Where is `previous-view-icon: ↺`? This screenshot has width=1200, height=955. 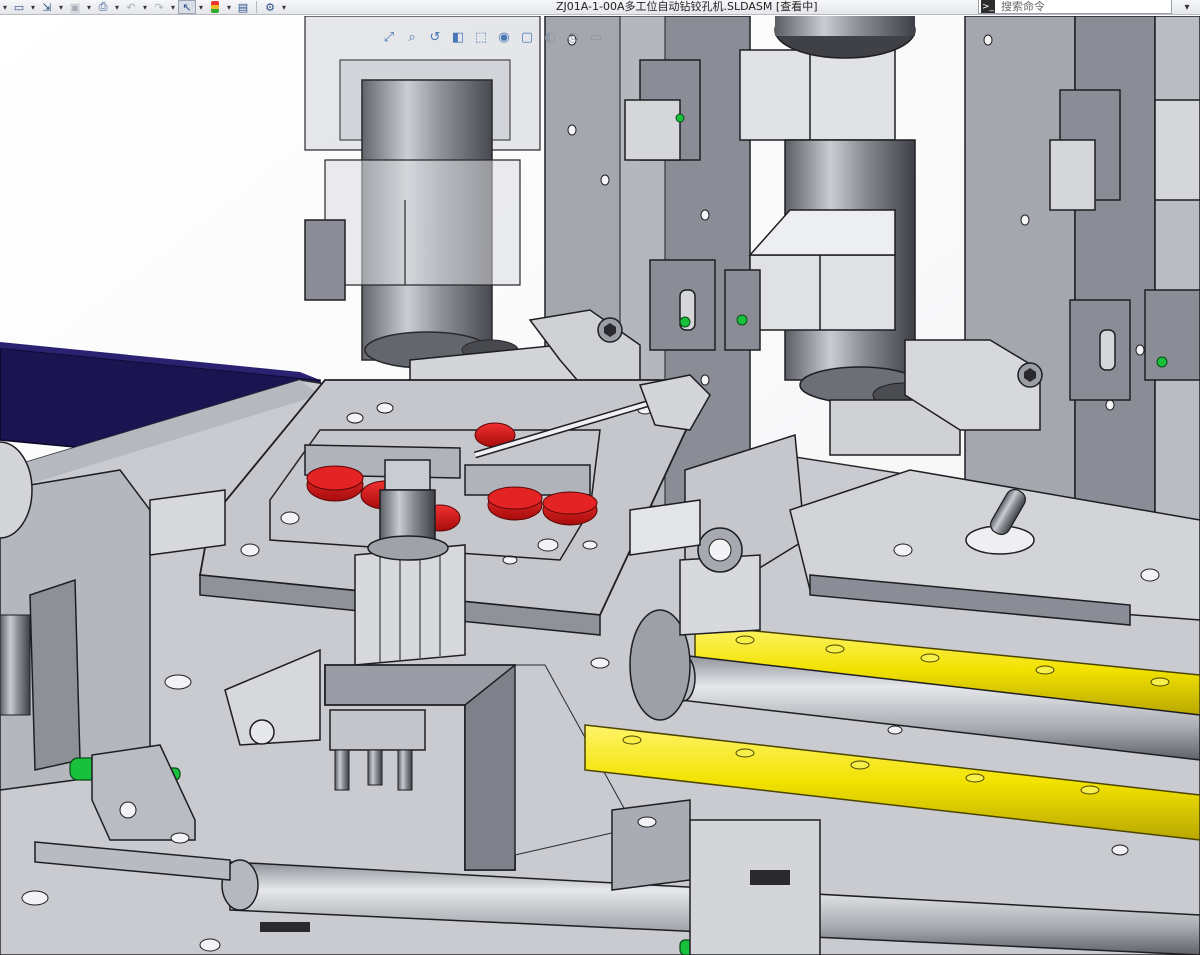 previous-view-icon: ↺ is located at coordinates (435, 37).